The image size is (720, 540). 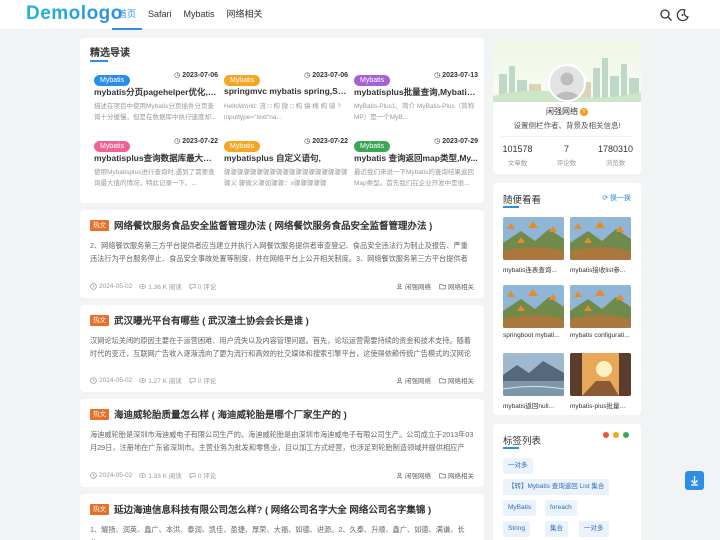 I want to click on article-title: 海迪威轮胎质量怎么样 ( 海迪威轮胎是哪个厂家生产的 ), so click(x=230, y=414).